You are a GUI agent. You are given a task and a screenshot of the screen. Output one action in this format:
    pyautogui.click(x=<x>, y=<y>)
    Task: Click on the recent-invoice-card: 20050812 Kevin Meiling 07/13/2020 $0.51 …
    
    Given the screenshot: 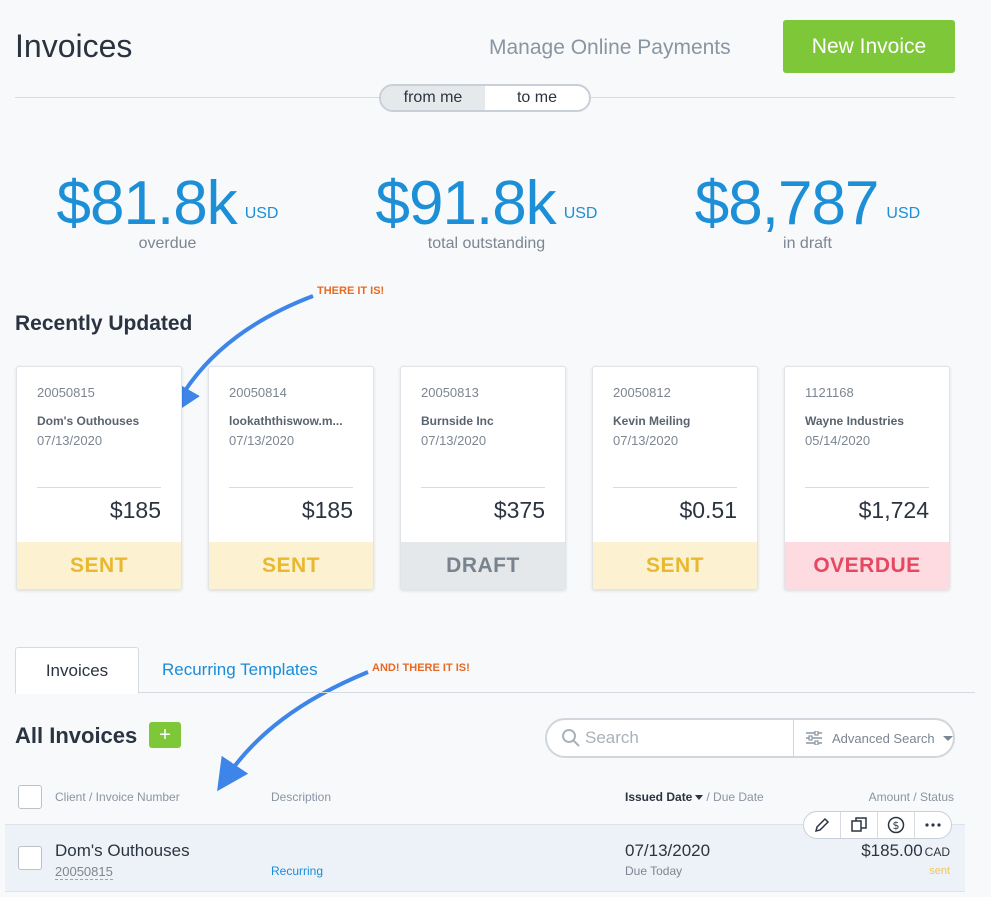 What is the action you would take?
    pyautogui.click(x=675, y=478)
    